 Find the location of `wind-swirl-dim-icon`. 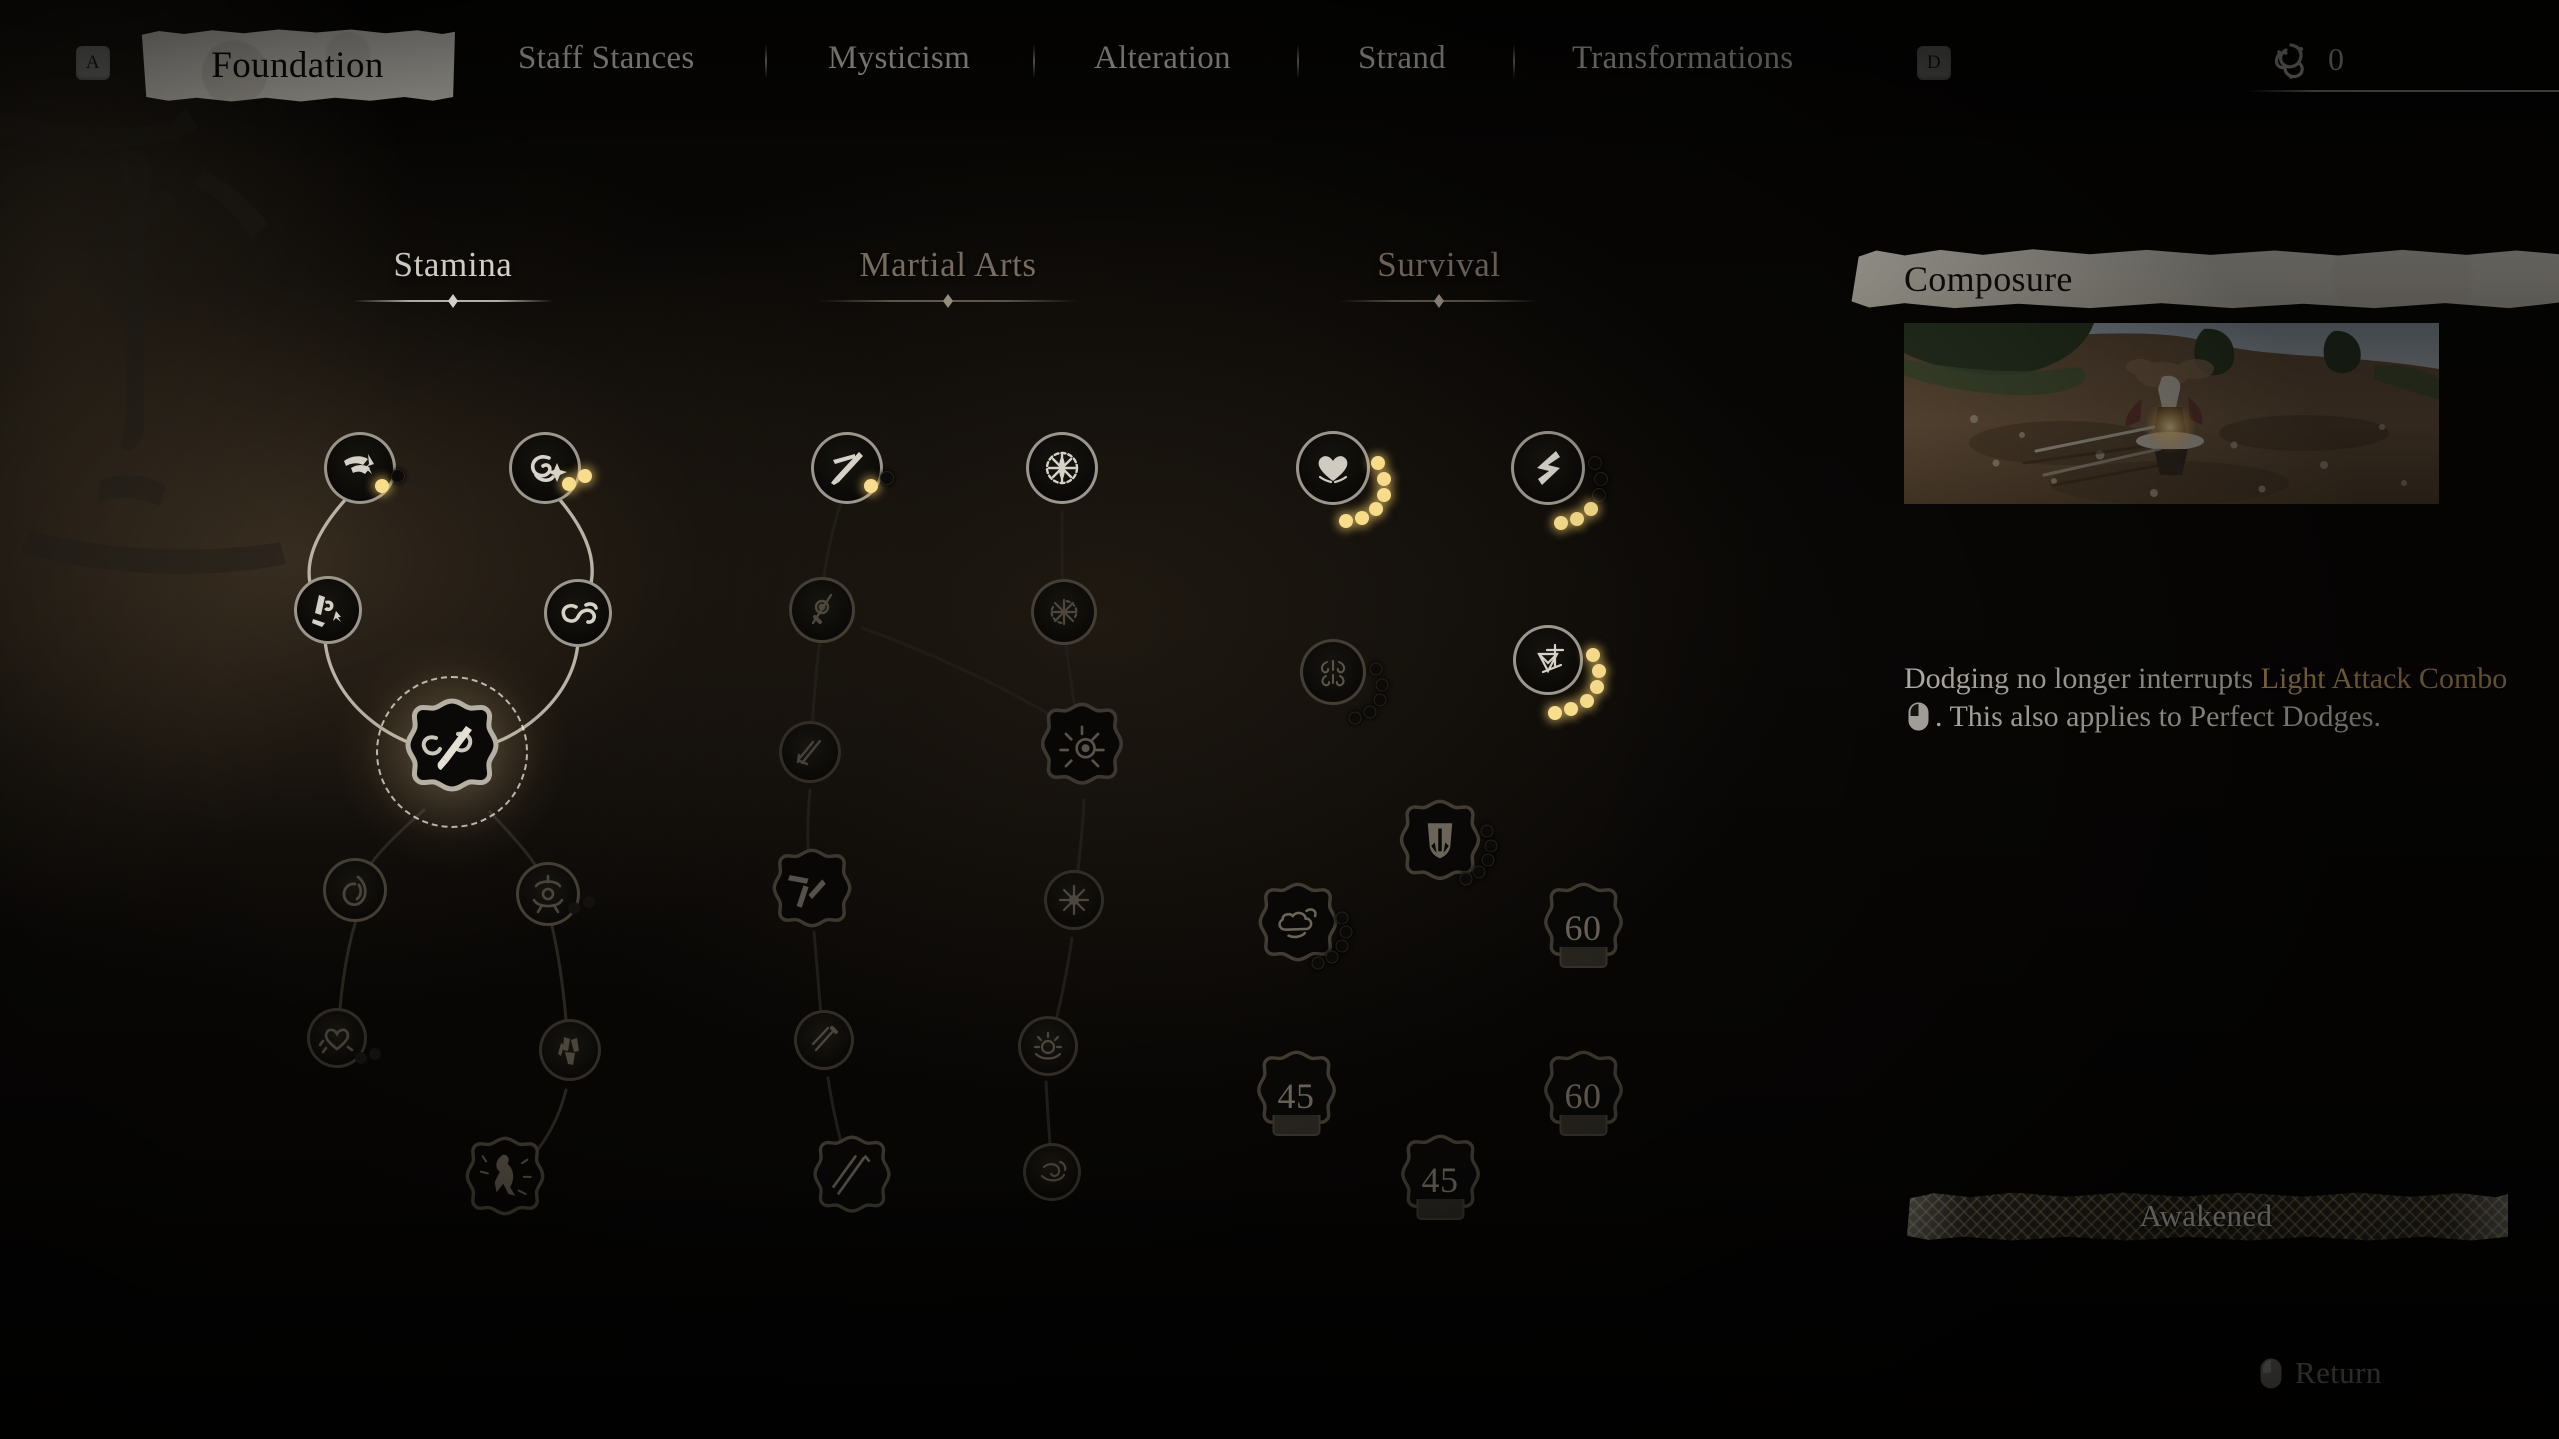

wind-swirl-dim-icon is located at coordinates (1053, 1171).